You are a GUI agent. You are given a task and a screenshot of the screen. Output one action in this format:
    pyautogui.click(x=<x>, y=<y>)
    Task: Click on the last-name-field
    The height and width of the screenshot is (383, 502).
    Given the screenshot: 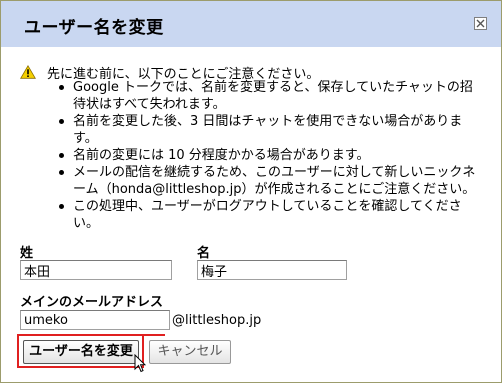 What is the action you would take?
    pyautogui.click(x=96, y=270)
    